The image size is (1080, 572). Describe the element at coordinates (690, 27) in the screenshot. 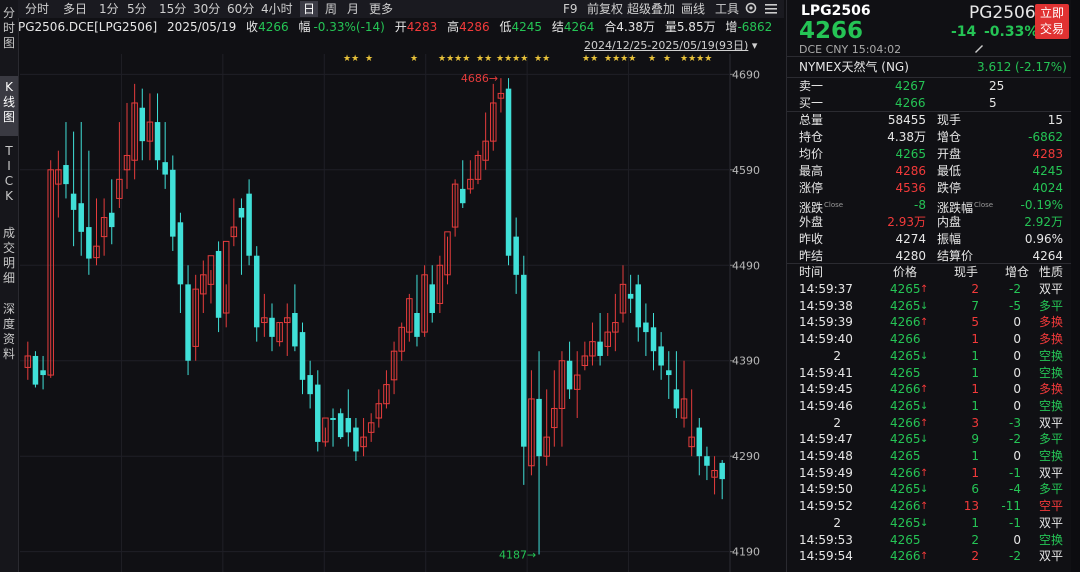

I see `volume-field: 量5.85万` at that location.